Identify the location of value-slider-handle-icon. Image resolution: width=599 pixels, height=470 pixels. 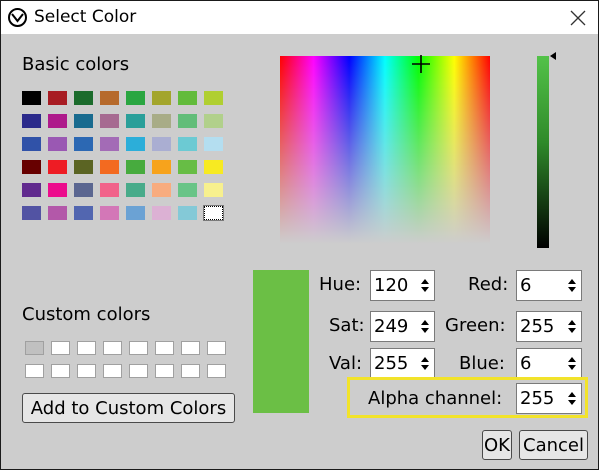
(553, 56).